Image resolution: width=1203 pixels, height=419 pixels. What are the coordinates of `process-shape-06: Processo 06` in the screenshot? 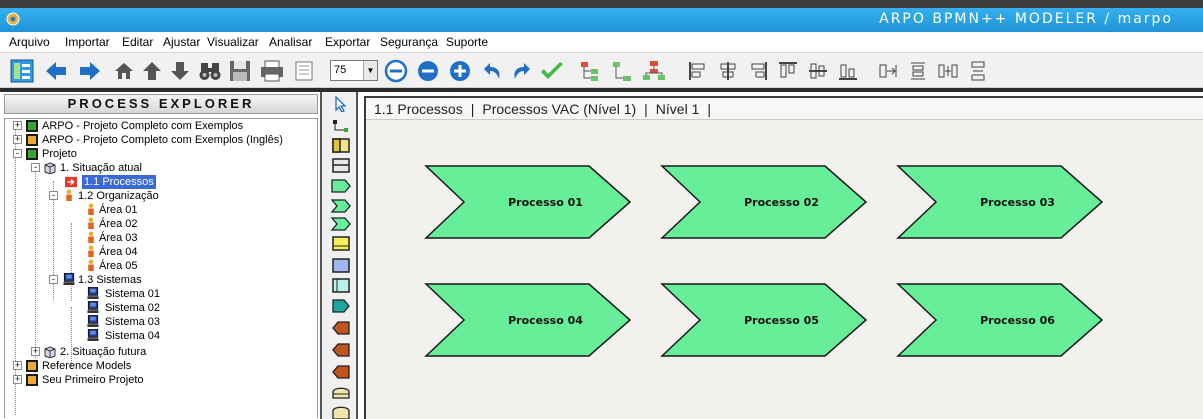 It's located at (1001, 320).